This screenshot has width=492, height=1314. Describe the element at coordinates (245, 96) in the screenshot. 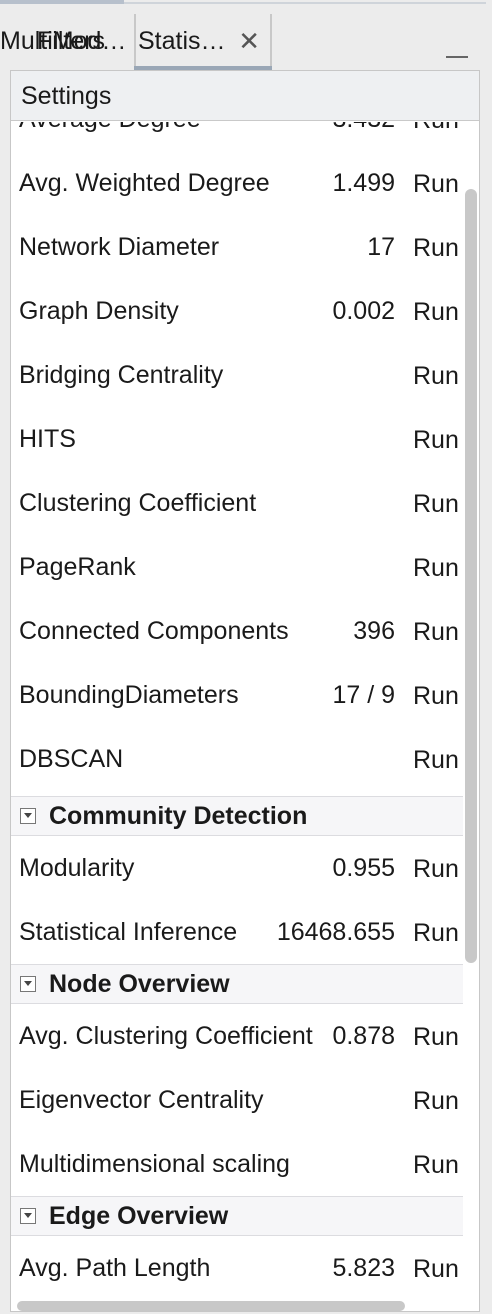

I see `settings-button: Settings` at that location.